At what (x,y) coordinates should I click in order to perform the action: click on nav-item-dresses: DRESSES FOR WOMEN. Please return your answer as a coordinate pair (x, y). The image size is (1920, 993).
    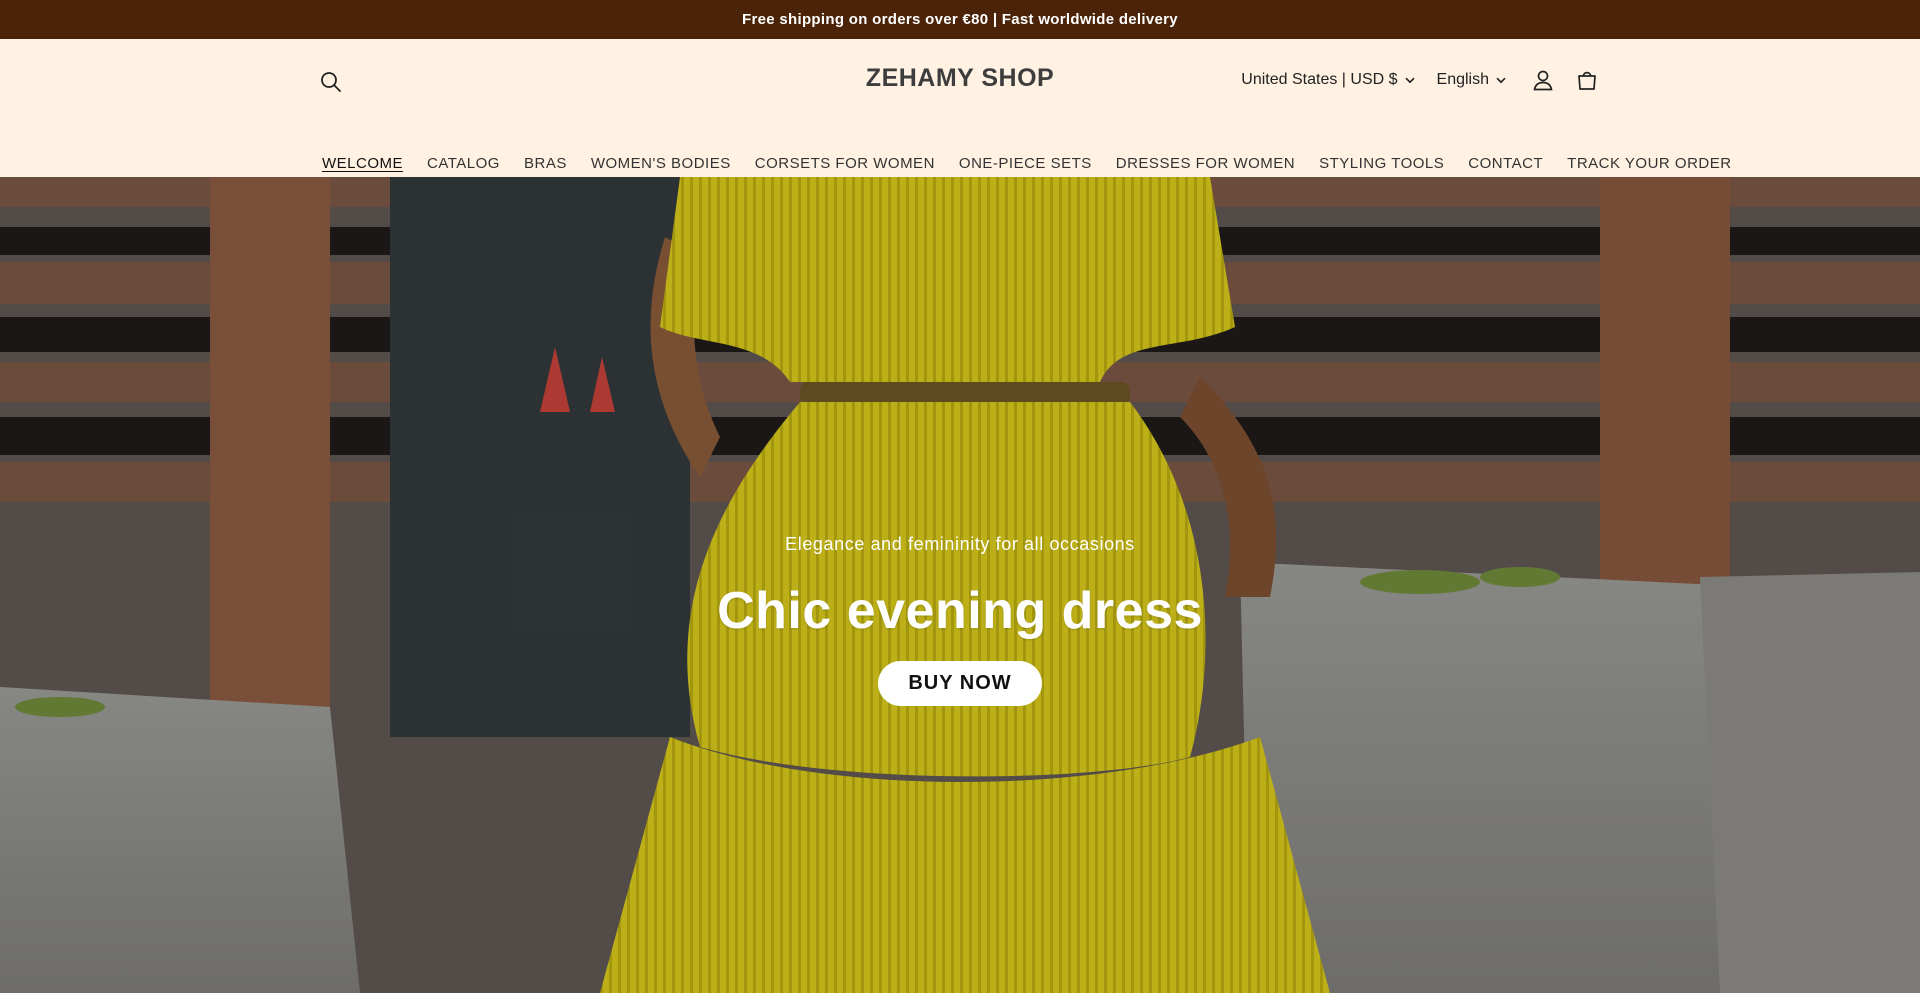
    Looking at the image, I should click on (1205, 163).